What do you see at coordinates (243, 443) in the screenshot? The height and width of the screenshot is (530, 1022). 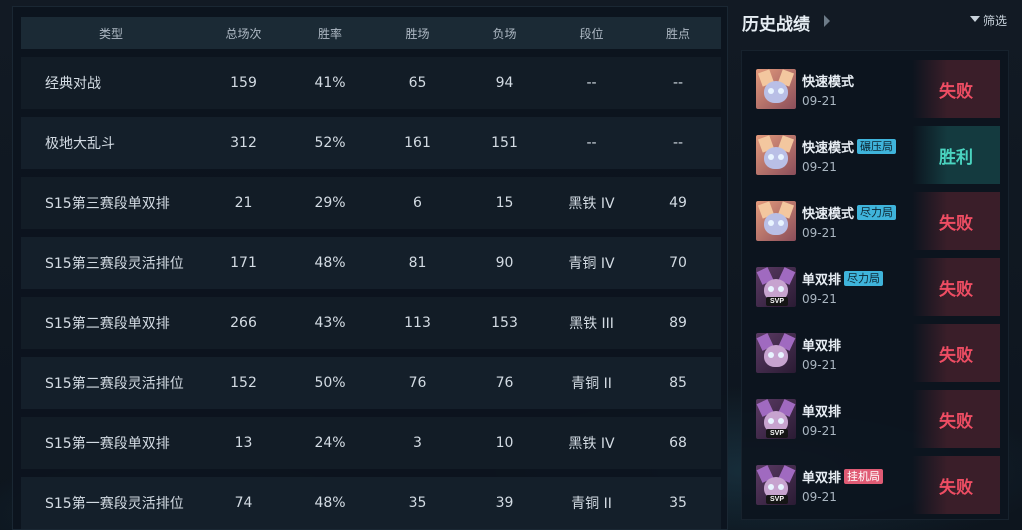 I see `cell-total: 13` at bounding box center [243, 443].